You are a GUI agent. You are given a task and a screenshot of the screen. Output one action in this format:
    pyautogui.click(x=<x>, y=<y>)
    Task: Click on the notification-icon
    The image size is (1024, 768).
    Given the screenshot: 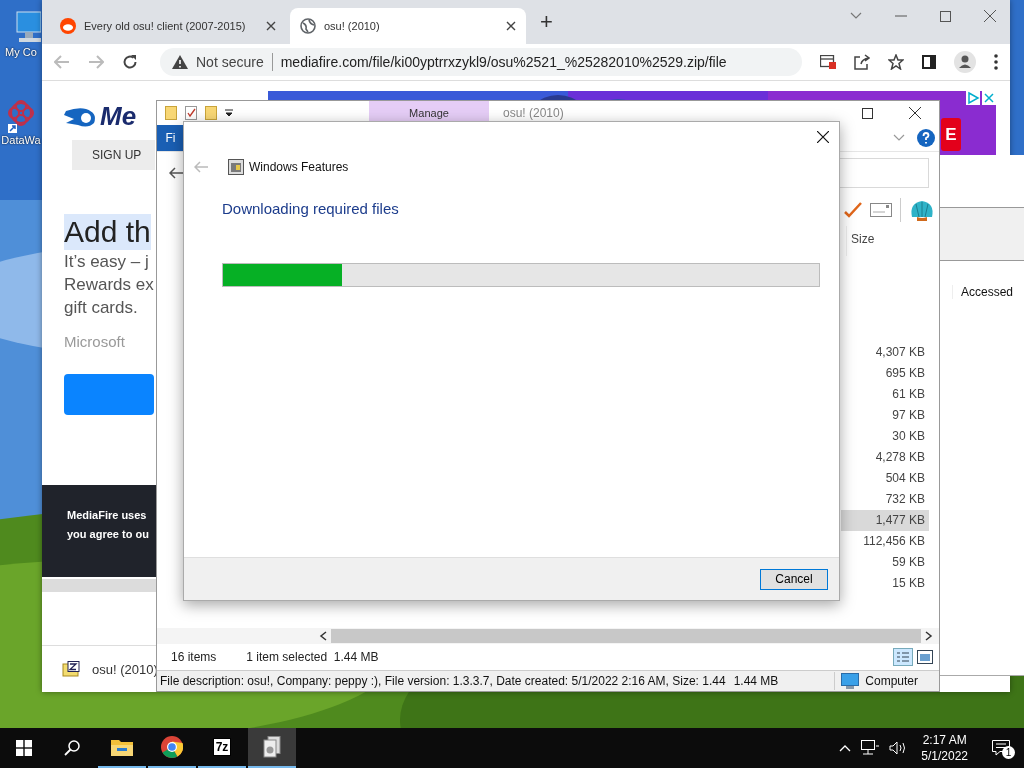 What is the action you would take?
    pyautogui.click(x=1001, y=748)
    